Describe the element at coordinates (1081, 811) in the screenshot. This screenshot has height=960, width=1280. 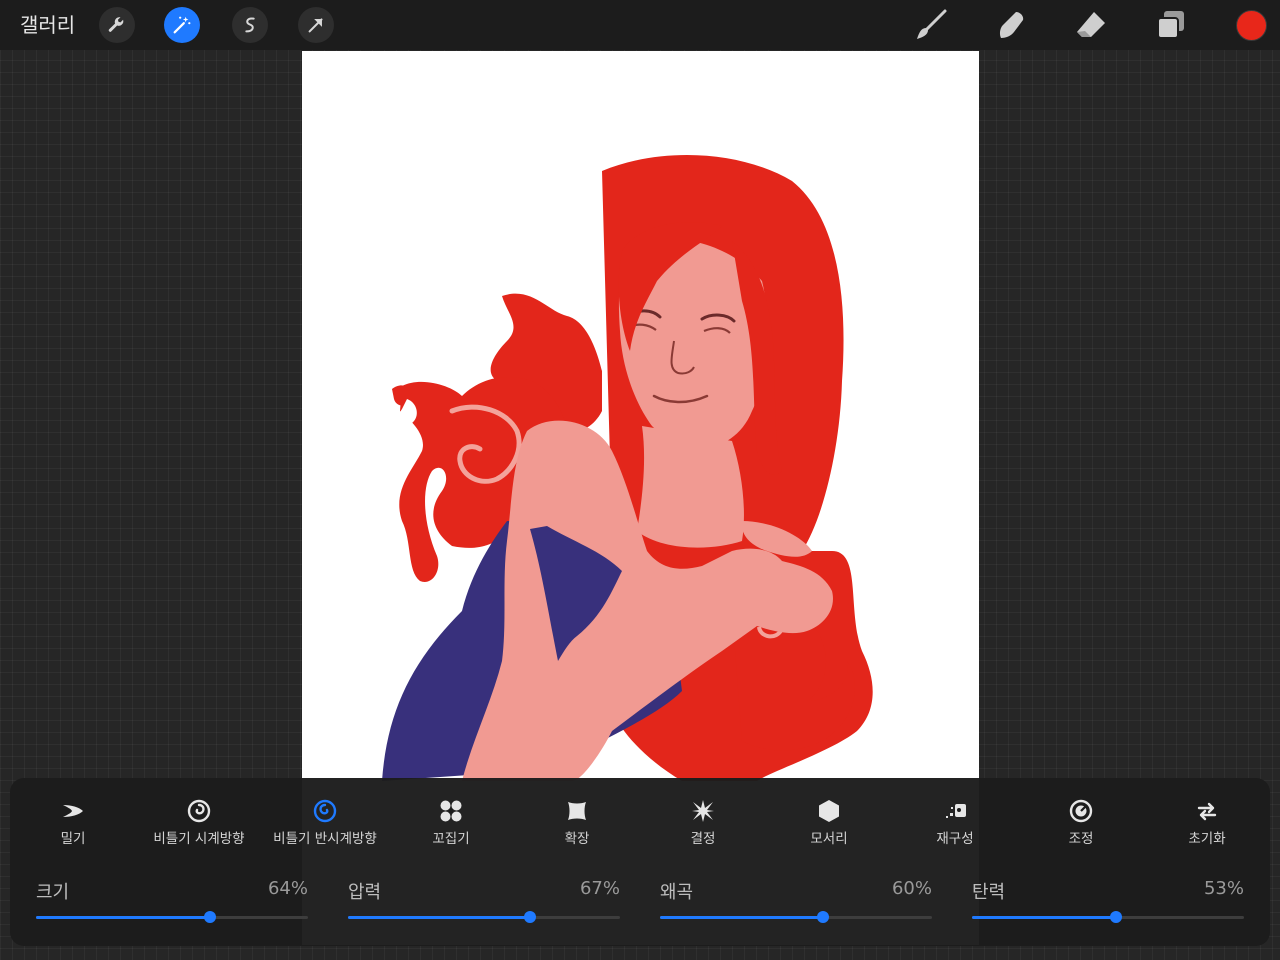
I see `adjust-icon` at that location.